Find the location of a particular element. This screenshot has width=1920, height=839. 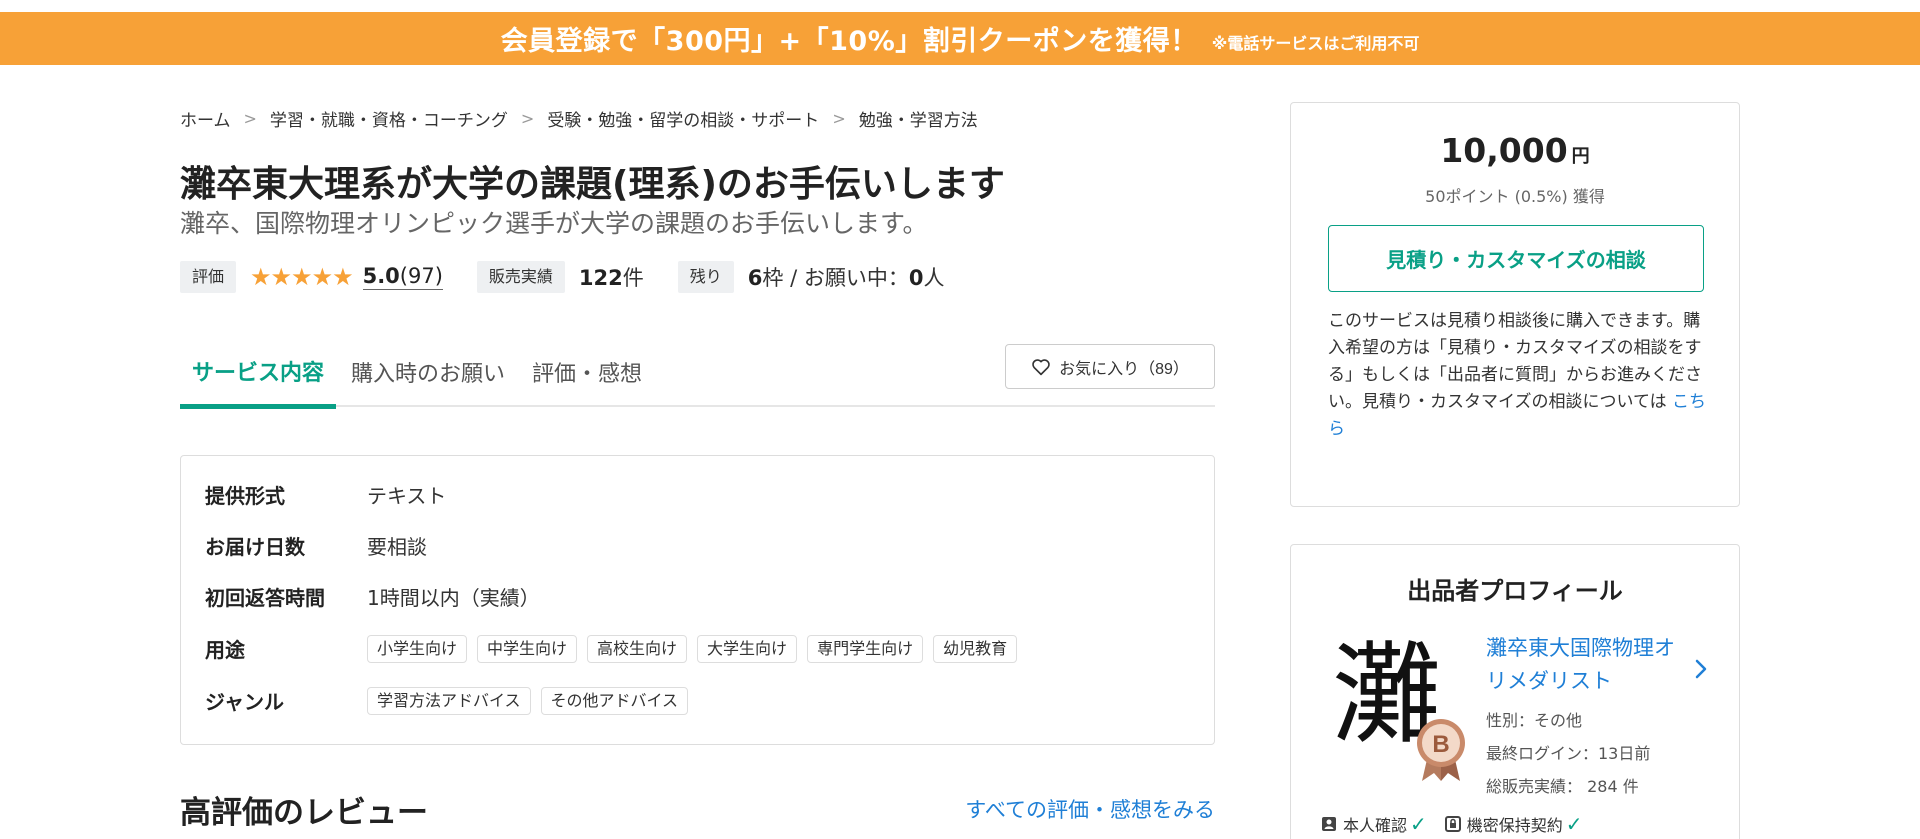

breadcrumb-current: 勉強・学習方法 is located at coordinates (918, 118).